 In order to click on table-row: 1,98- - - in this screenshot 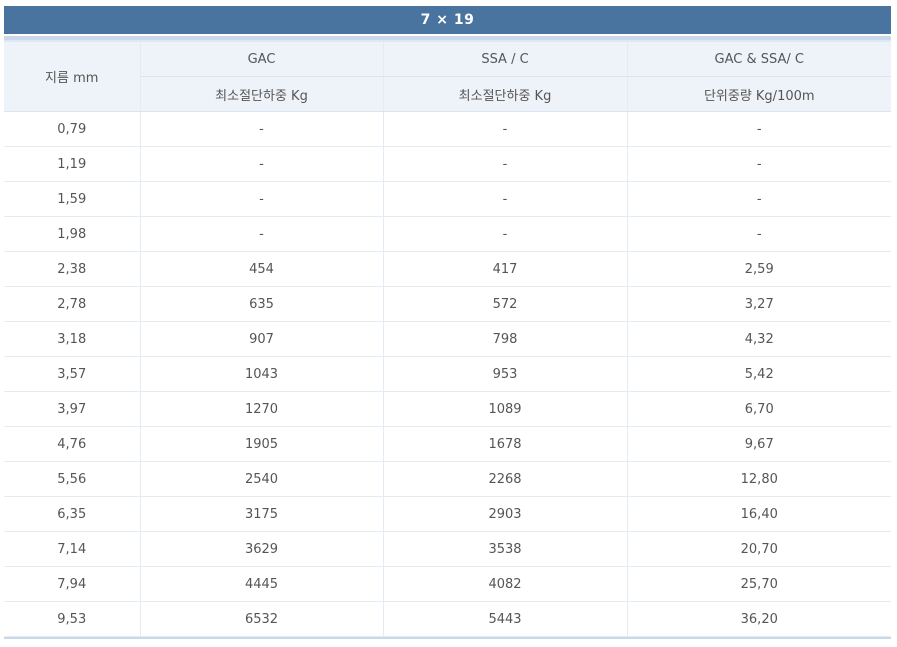, I will do `click(447, 234)`.